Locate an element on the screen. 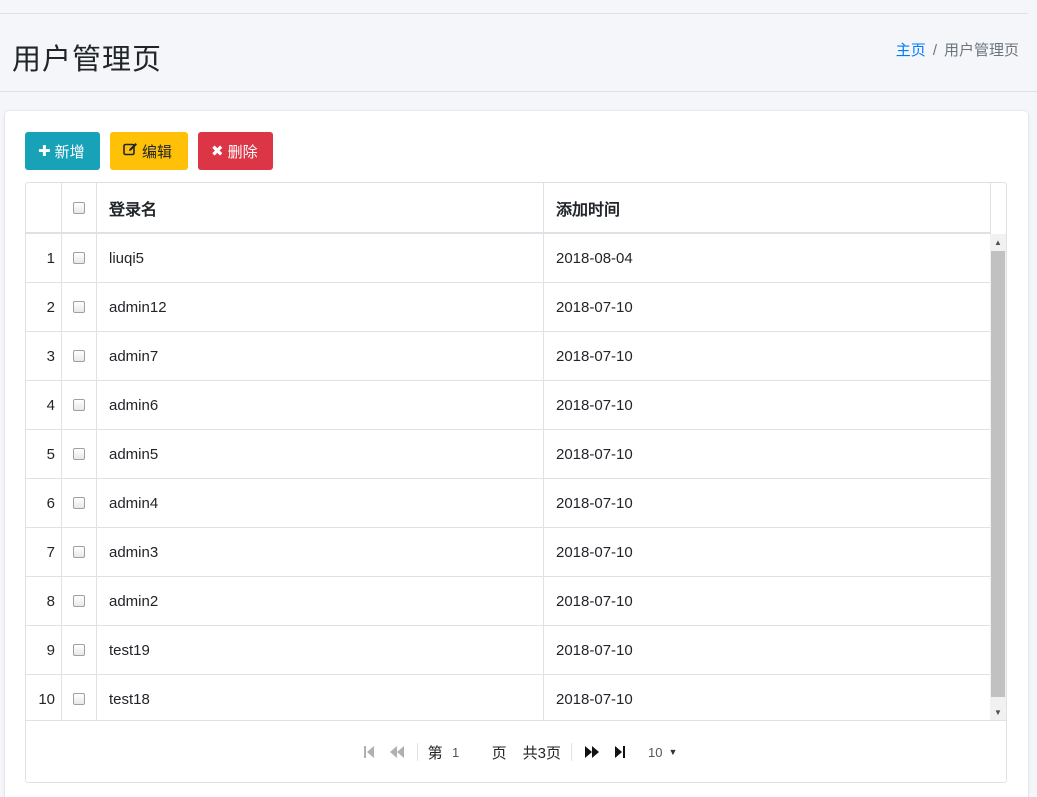 Image resolution: width=1037 pixels, height=797 pixels. row-number: 3 is located at coordinates (44, 356).